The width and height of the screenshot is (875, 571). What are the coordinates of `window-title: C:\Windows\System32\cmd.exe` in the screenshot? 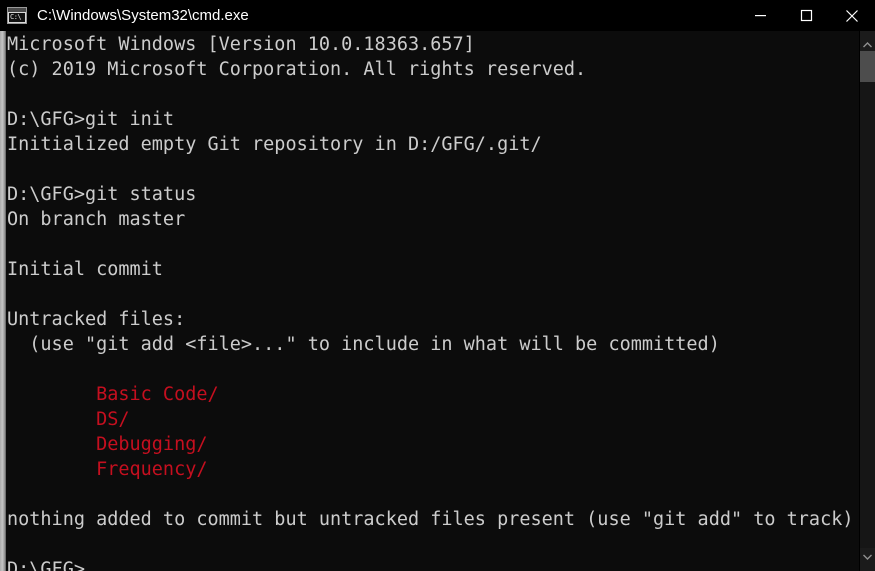 It's located at (143, 15).